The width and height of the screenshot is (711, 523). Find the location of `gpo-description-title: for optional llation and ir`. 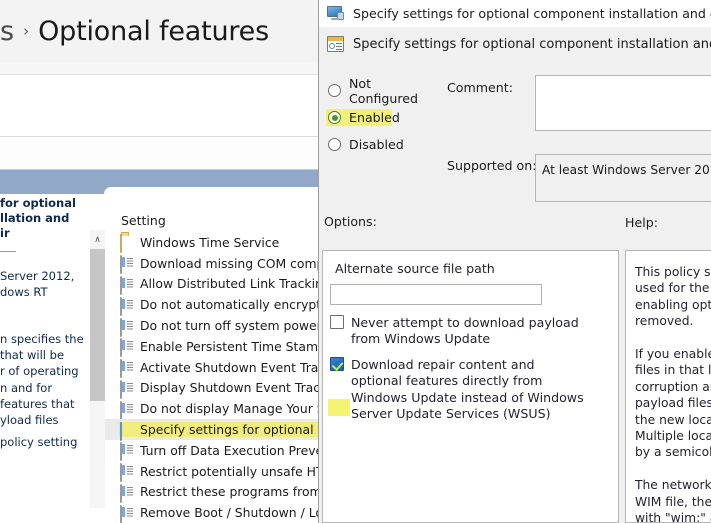

gpo-description-title: for optional llation and ir is located at coordinates (38, 218).